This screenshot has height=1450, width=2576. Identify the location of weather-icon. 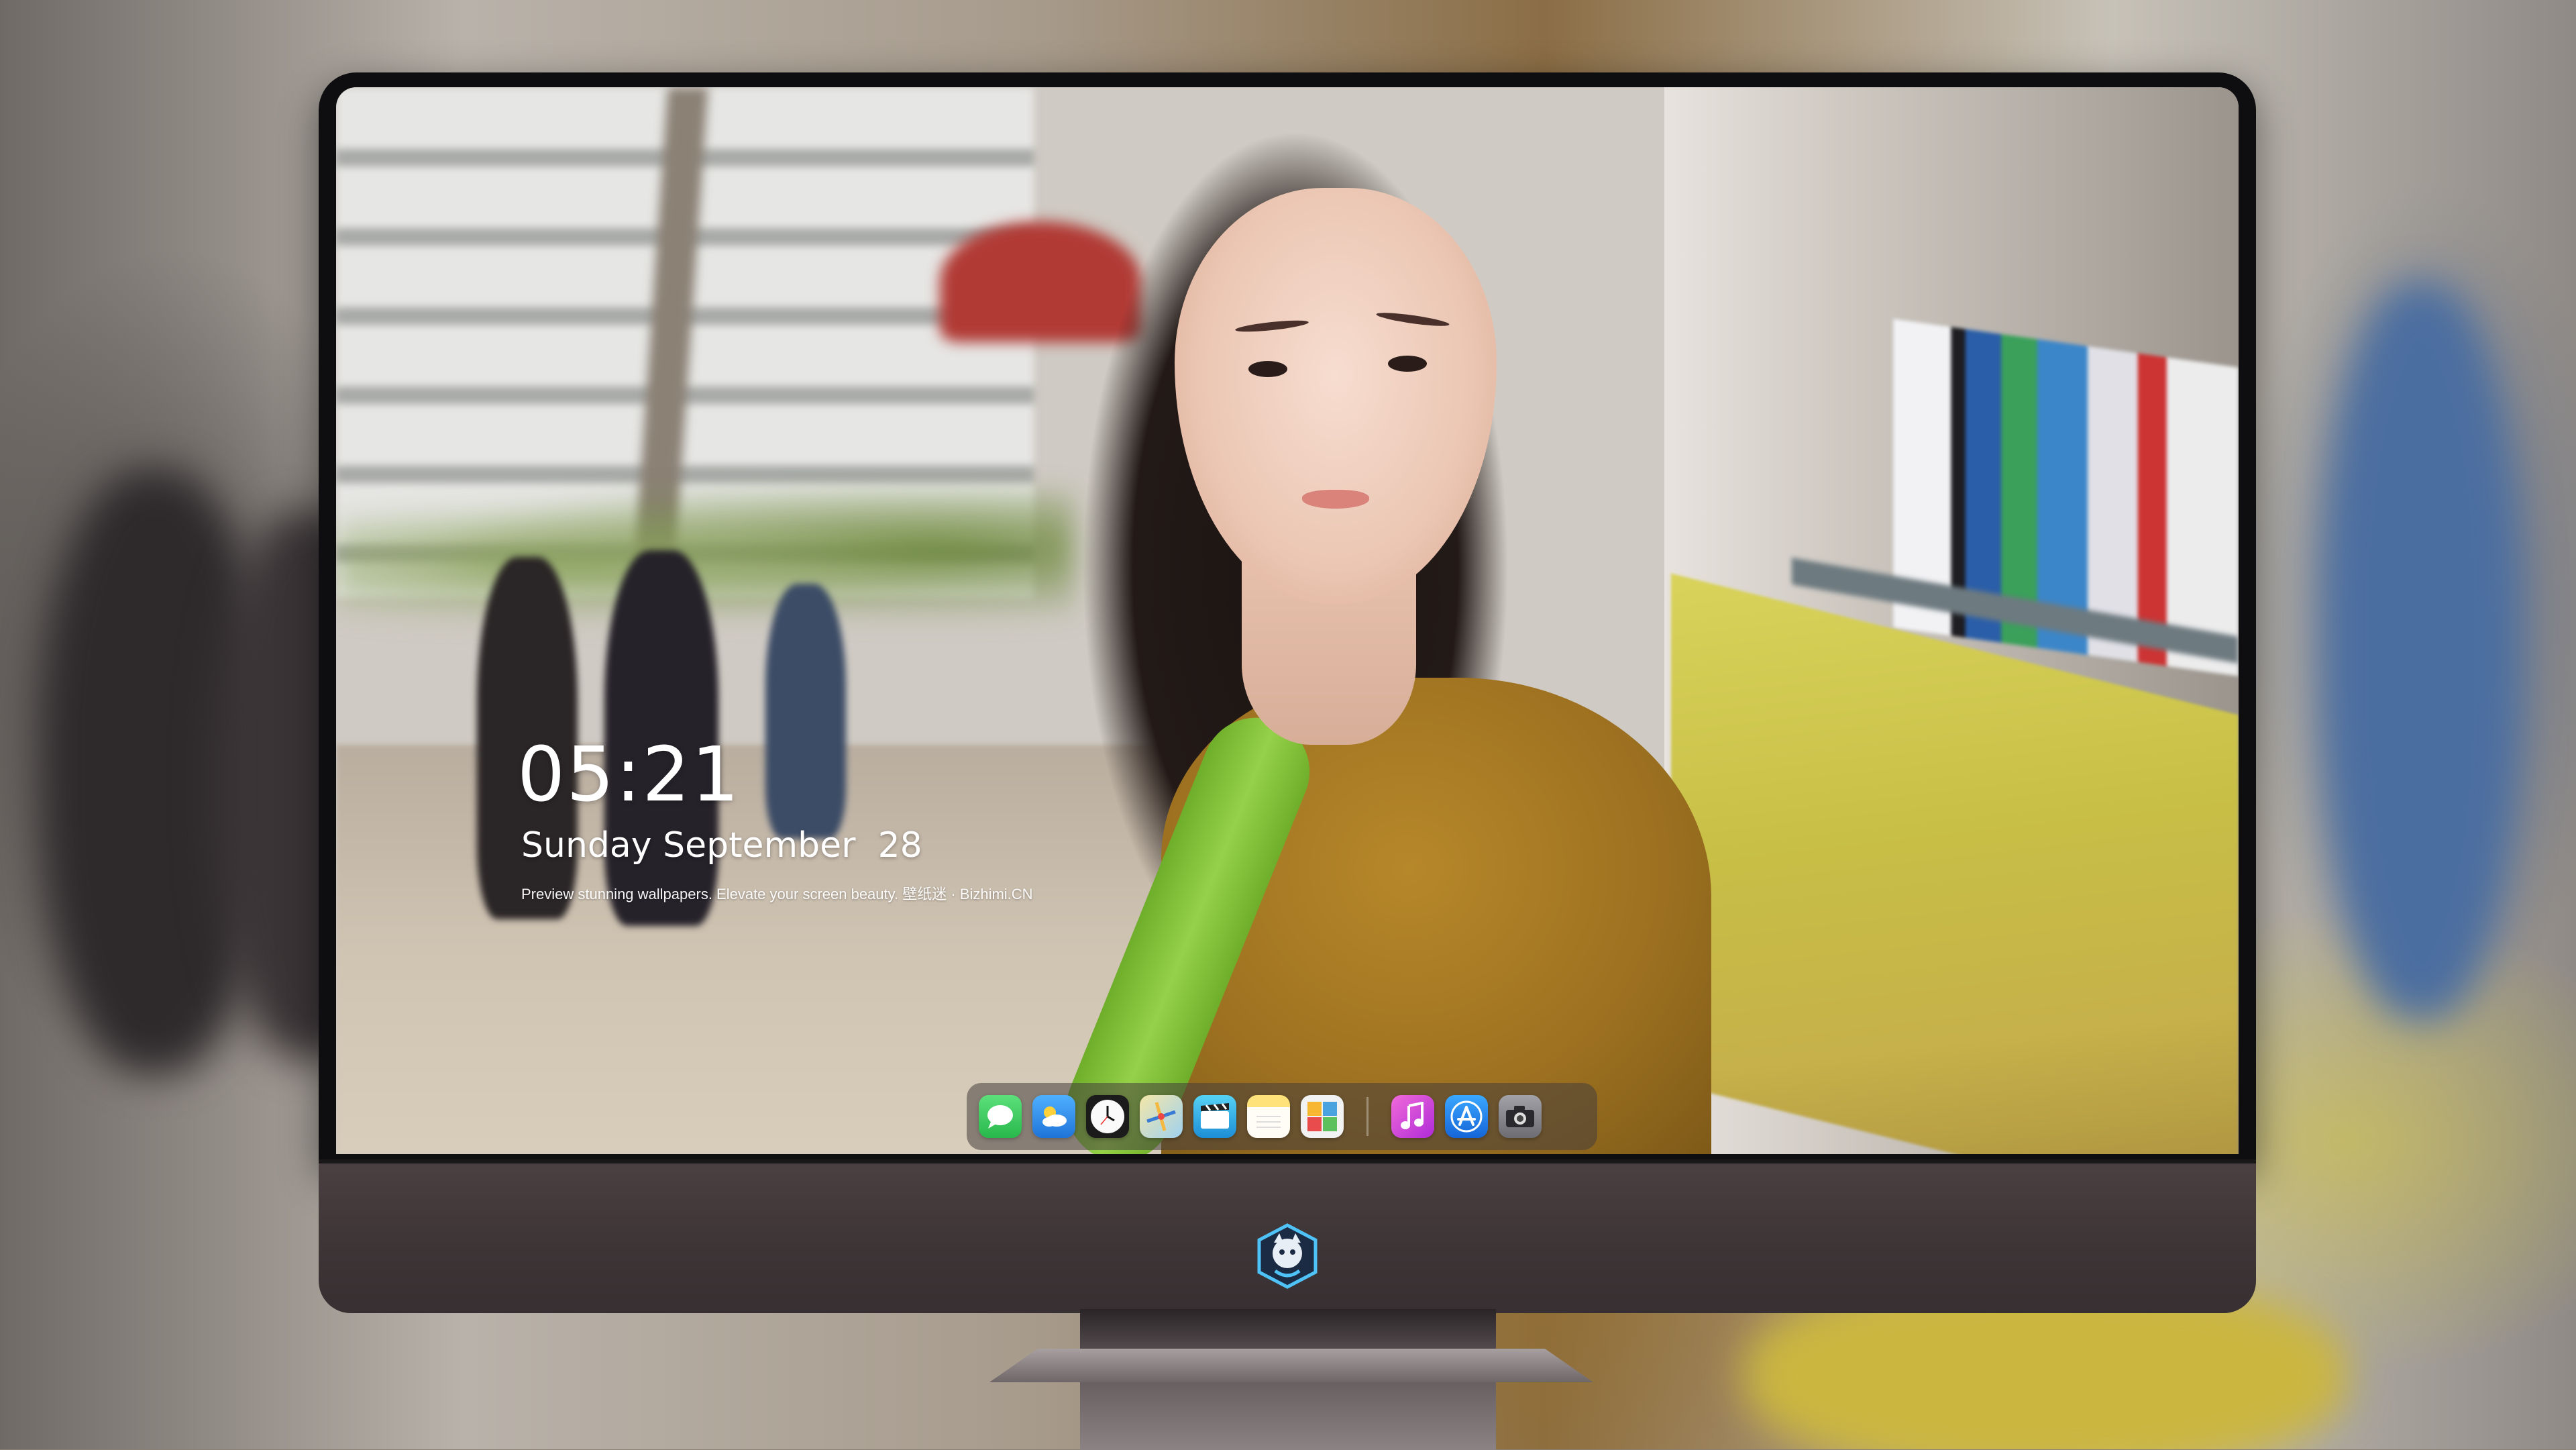
(1053, 1116).